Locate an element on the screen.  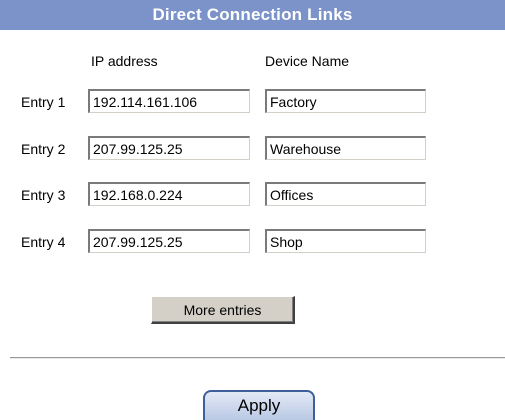
divider is located at coordinates (257, 358).